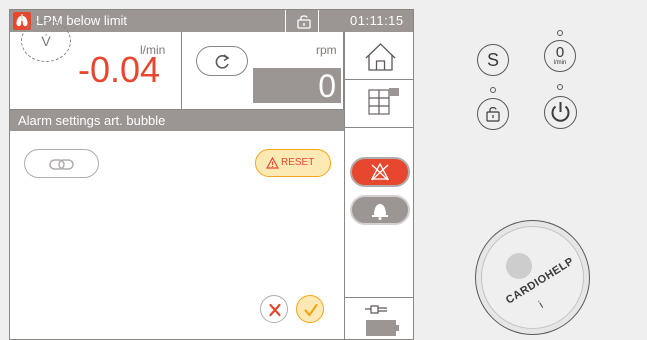 The height and width of the screenshot is (340, 647). I want to click on confirm-button, so click(310, 309).